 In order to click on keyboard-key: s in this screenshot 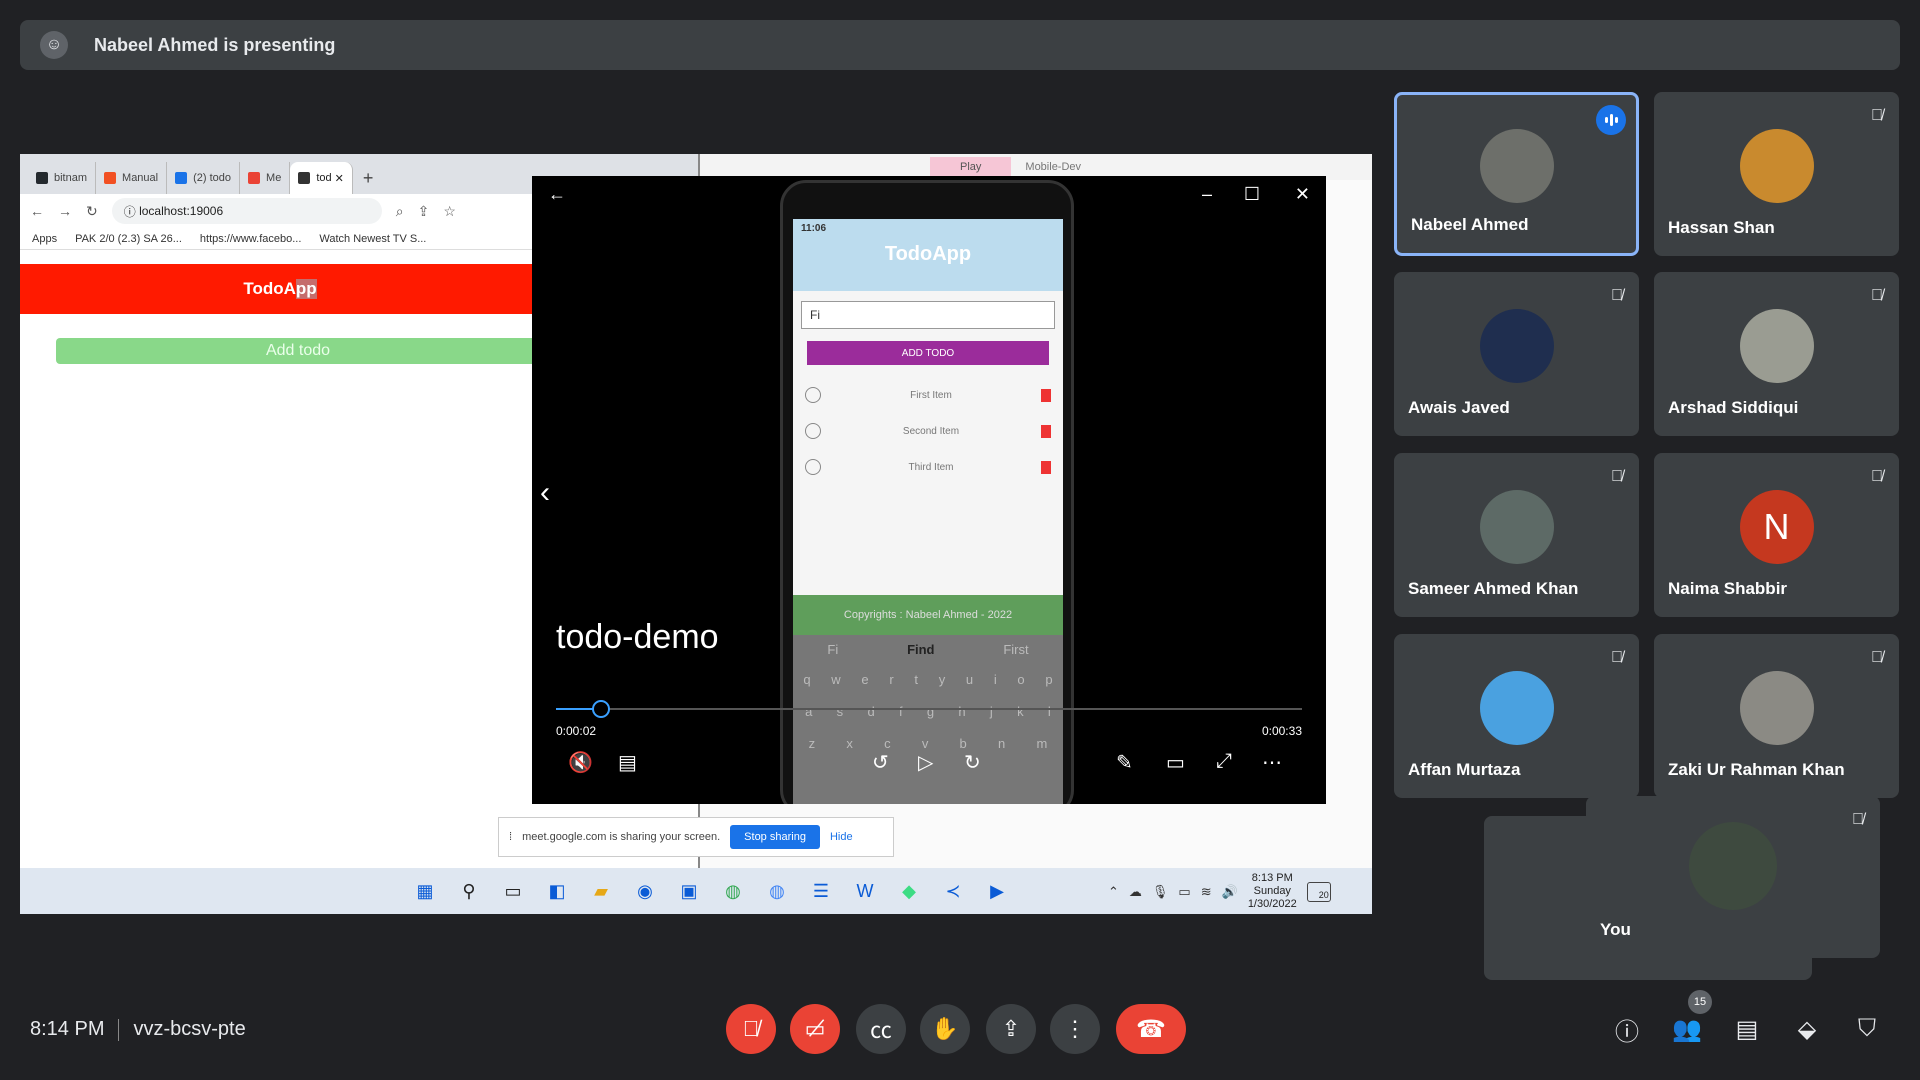, I will do `click(840, 711)`.